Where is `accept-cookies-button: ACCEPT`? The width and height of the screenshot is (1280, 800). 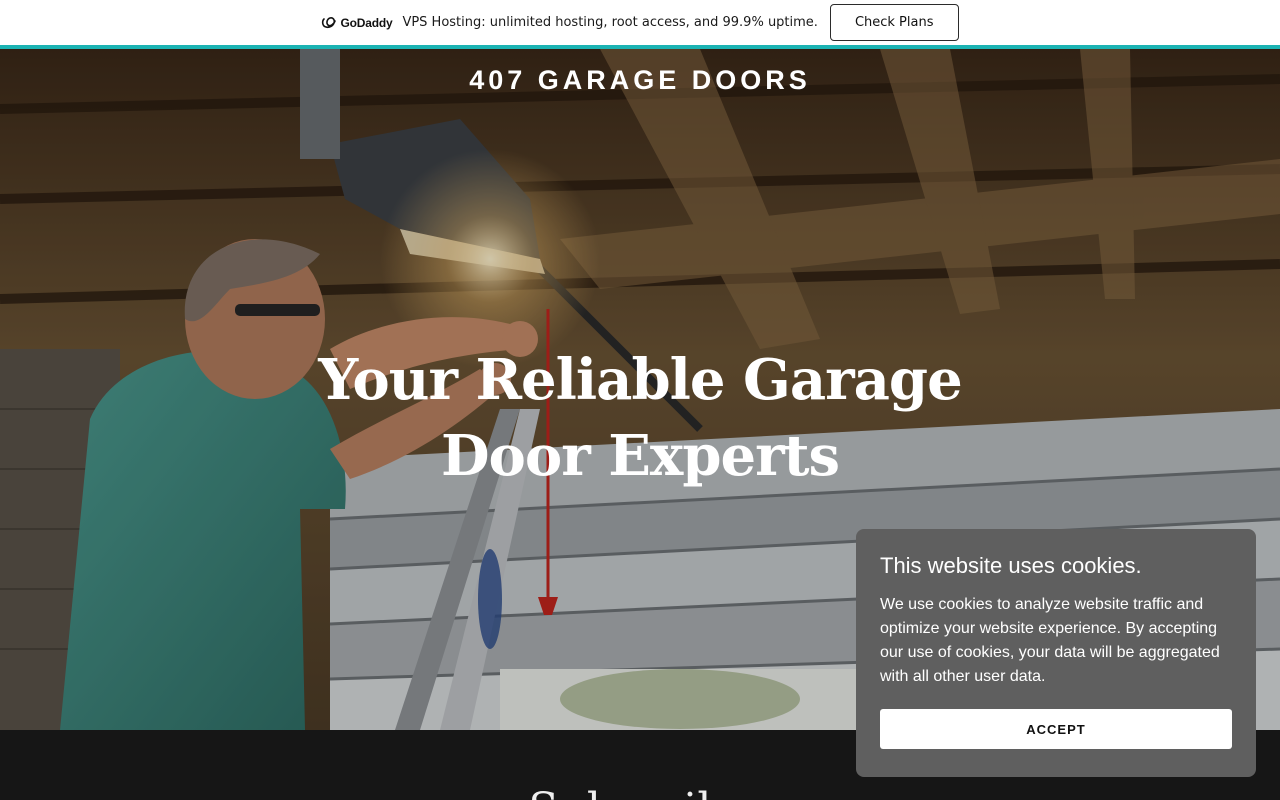 accept-cookies-button: ACCEPT is located at coordinates (1056, 729).